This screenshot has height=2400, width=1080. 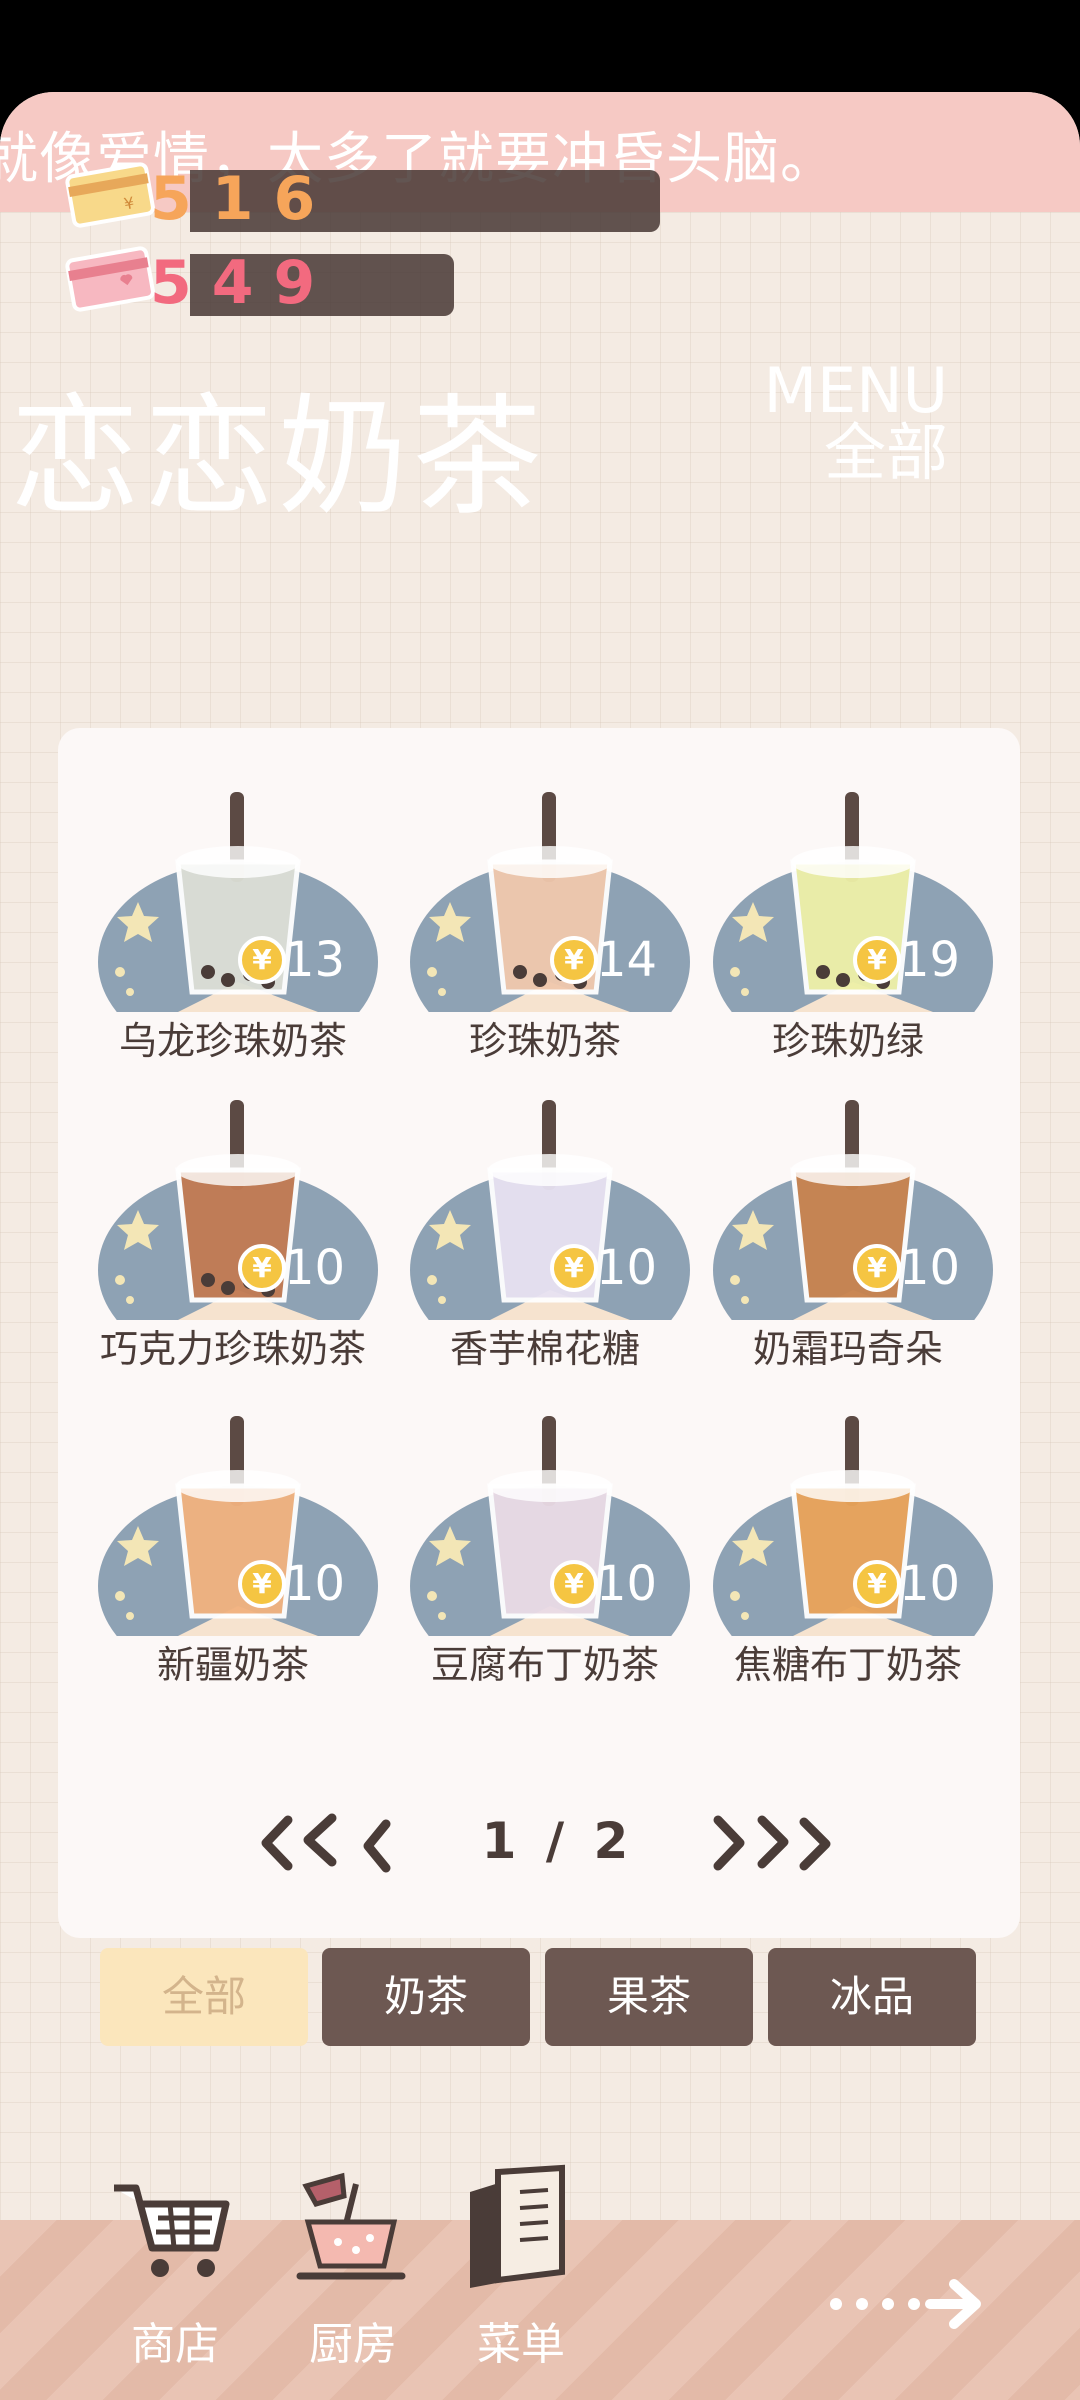 I want to click on tab-fruit-tea: 果茶, so click(x=649, y=1997).